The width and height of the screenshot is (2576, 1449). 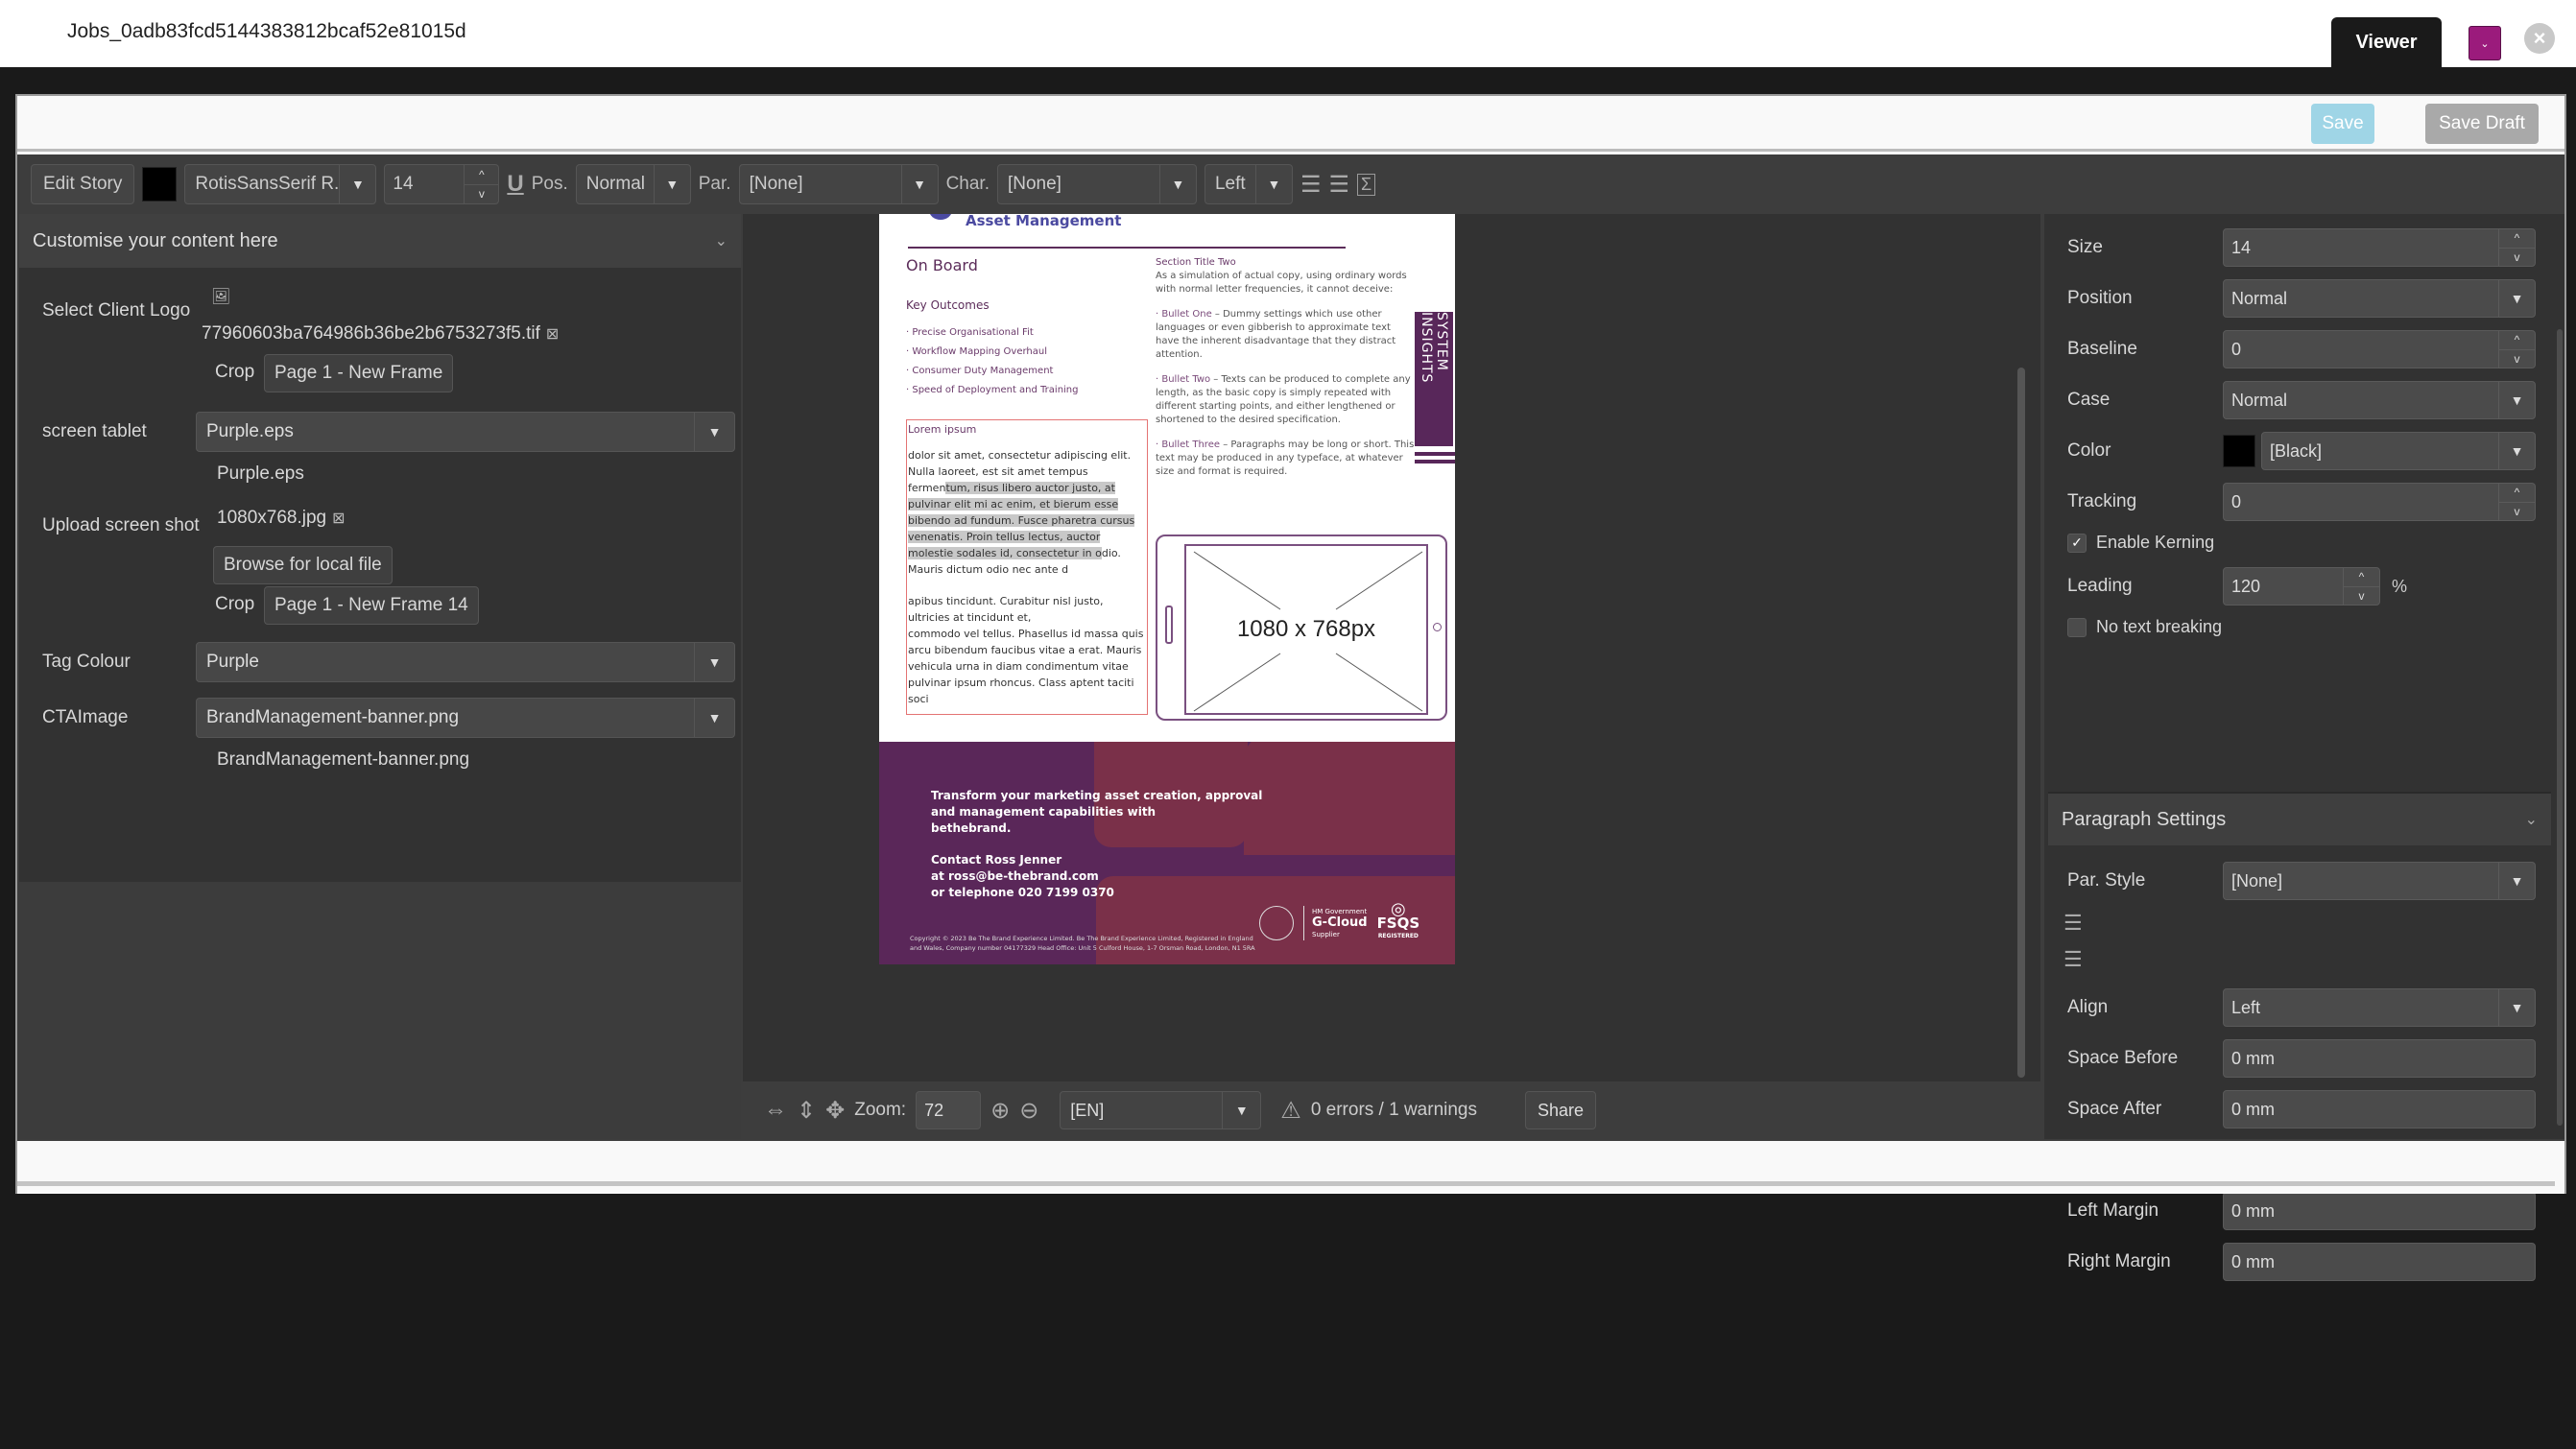 What do you see at coordinates (2379, 1211) in the screenshot?
I see `left-margin-input: 0 mm` at bounding box center [2379, 1211].